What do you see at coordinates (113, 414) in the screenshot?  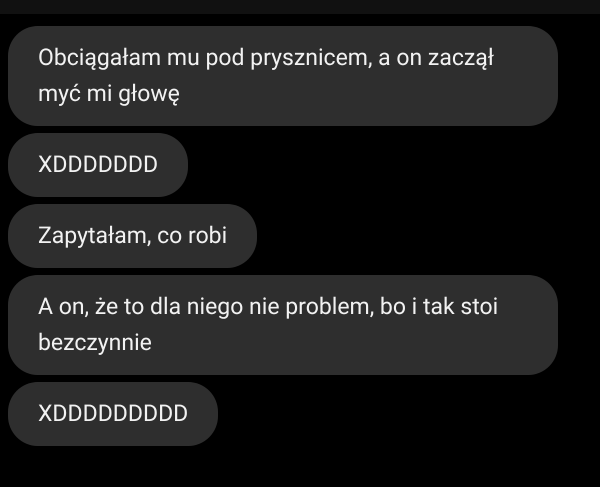 I see `message-bubble: XDDDDDDDDD` at bounding box center [113, 414].